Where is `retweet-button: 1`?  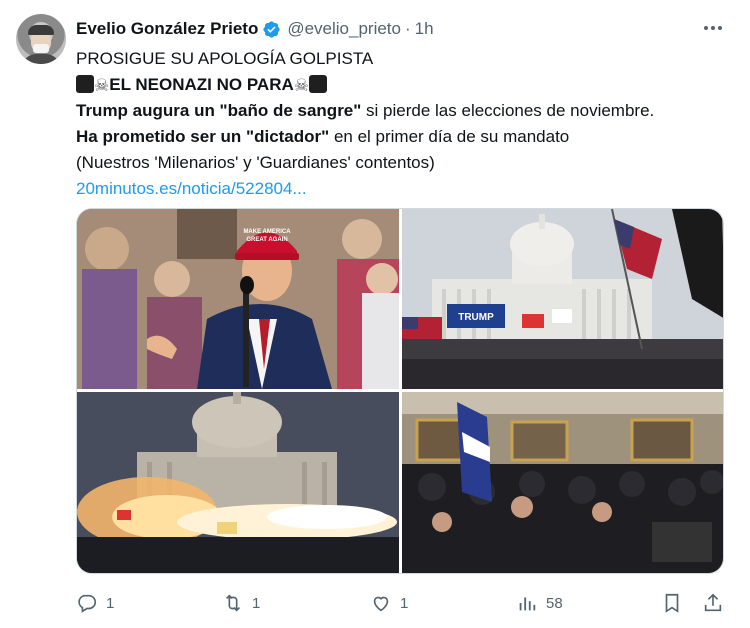 retweet-button: 1 is located at coordinates (241, 603).